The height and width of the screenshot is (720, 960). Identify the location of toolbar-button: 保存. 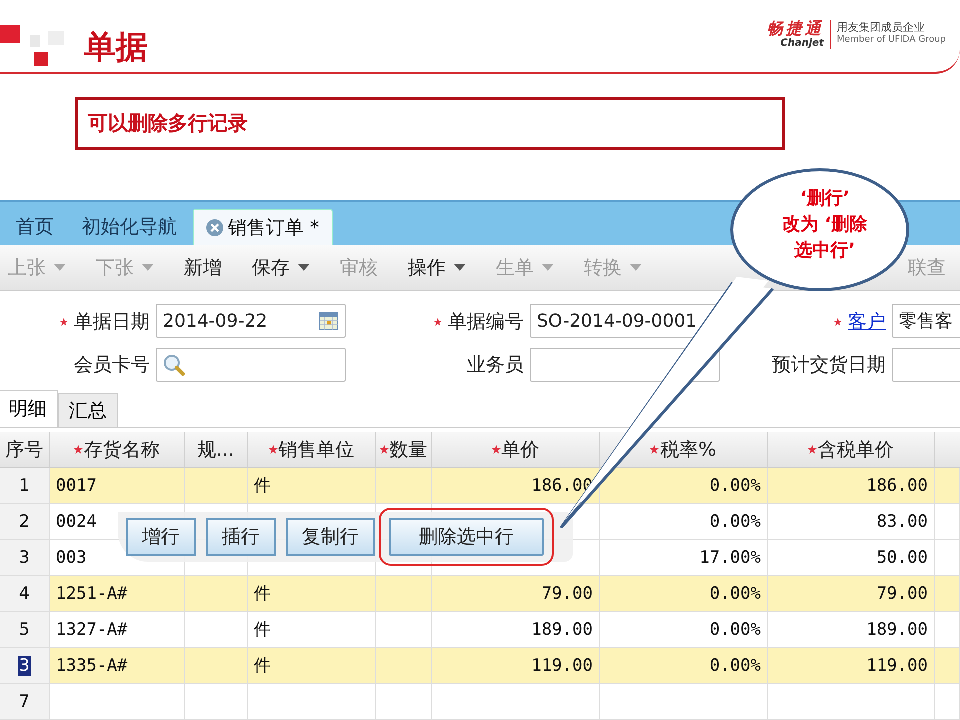
(281, 267).